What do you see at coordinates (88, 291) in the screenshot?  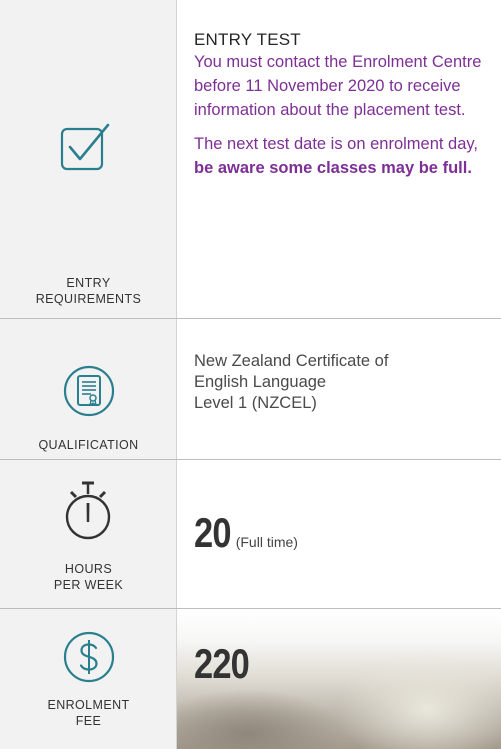 I see `entry-requirements-label: ENTRY REQUIREMENTS` at bounding box center [88, 291].